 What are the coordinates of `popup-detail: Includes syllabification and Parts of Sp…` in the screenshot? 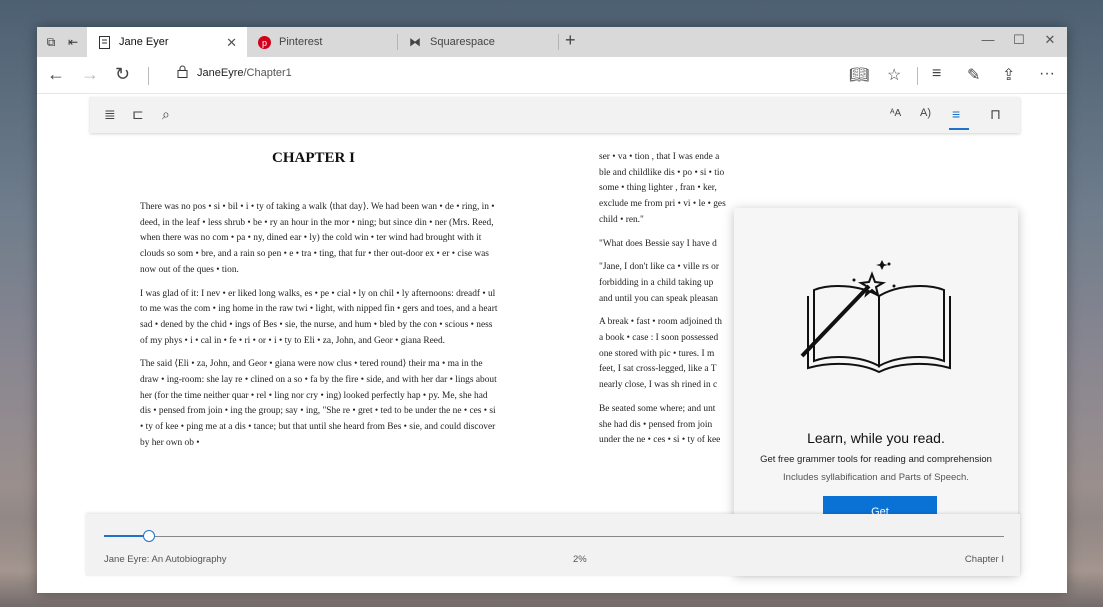 It's located at (876, 477).